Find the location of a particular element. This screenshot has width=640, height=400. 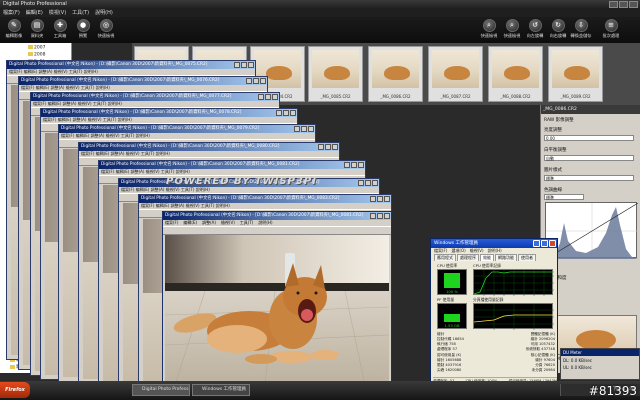

cpu-meter-fill is located at coordinates (452, 280).